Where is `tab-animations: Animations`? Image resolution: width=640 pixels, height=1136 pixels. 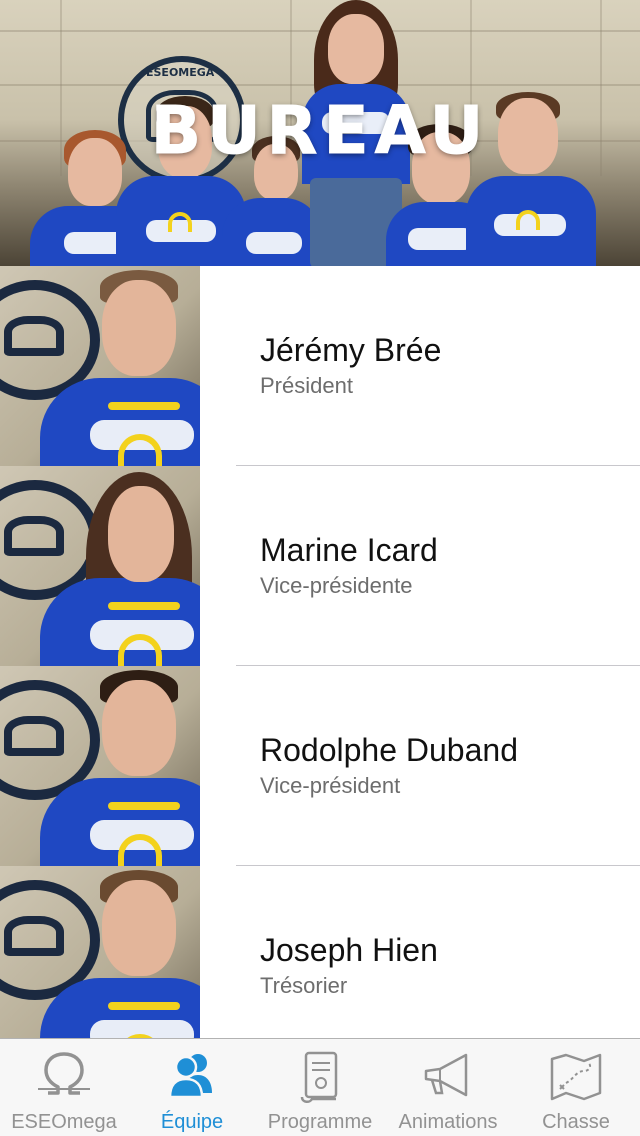 tab-animations: Animations is located at coordinates (448, 1087).